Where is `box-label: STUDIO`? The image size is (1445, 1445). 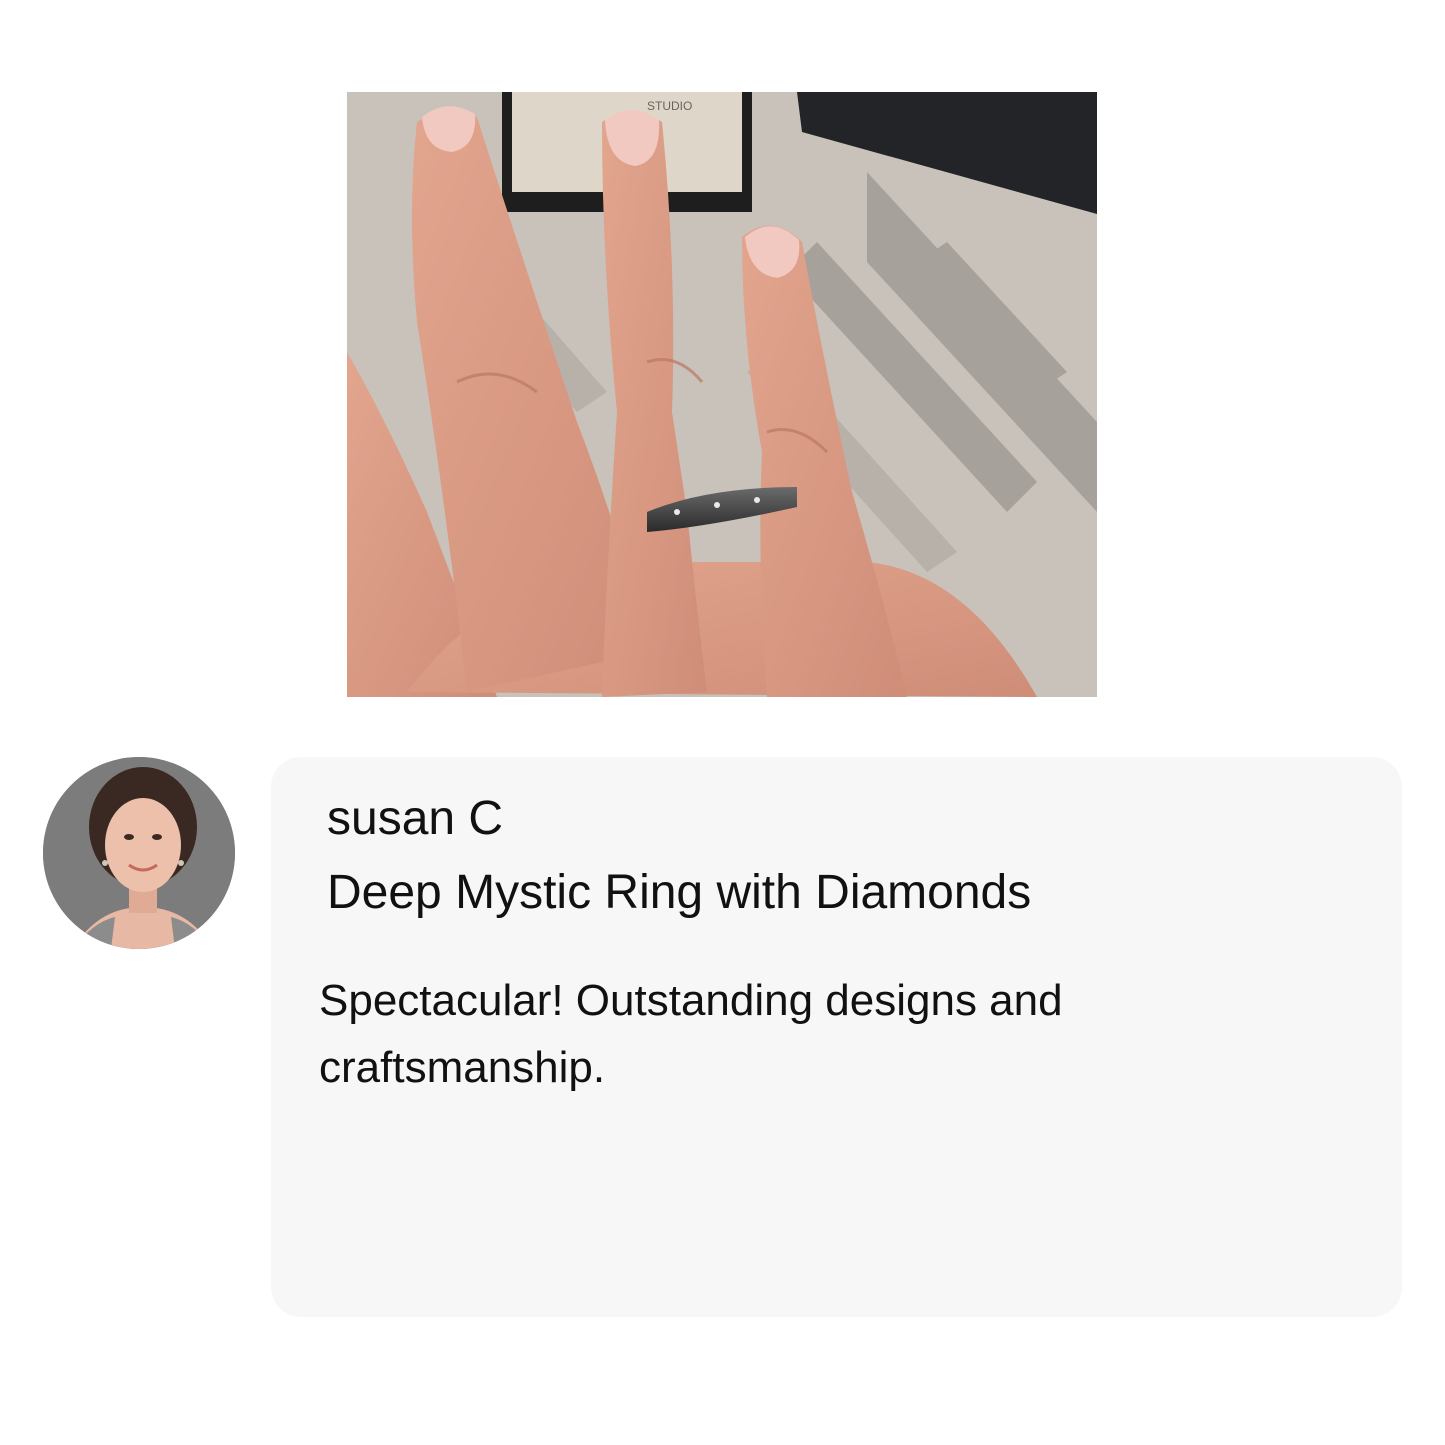
box-label: STUDIO is located at coordinates (669, 106).